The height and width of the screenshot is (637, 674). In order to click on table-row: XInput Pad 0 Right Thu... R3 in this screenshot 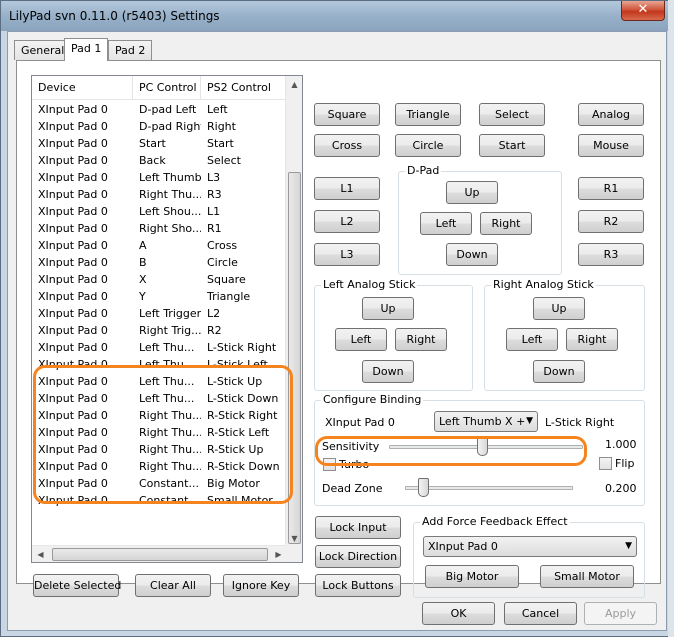, I will do `click(159, 194)`.